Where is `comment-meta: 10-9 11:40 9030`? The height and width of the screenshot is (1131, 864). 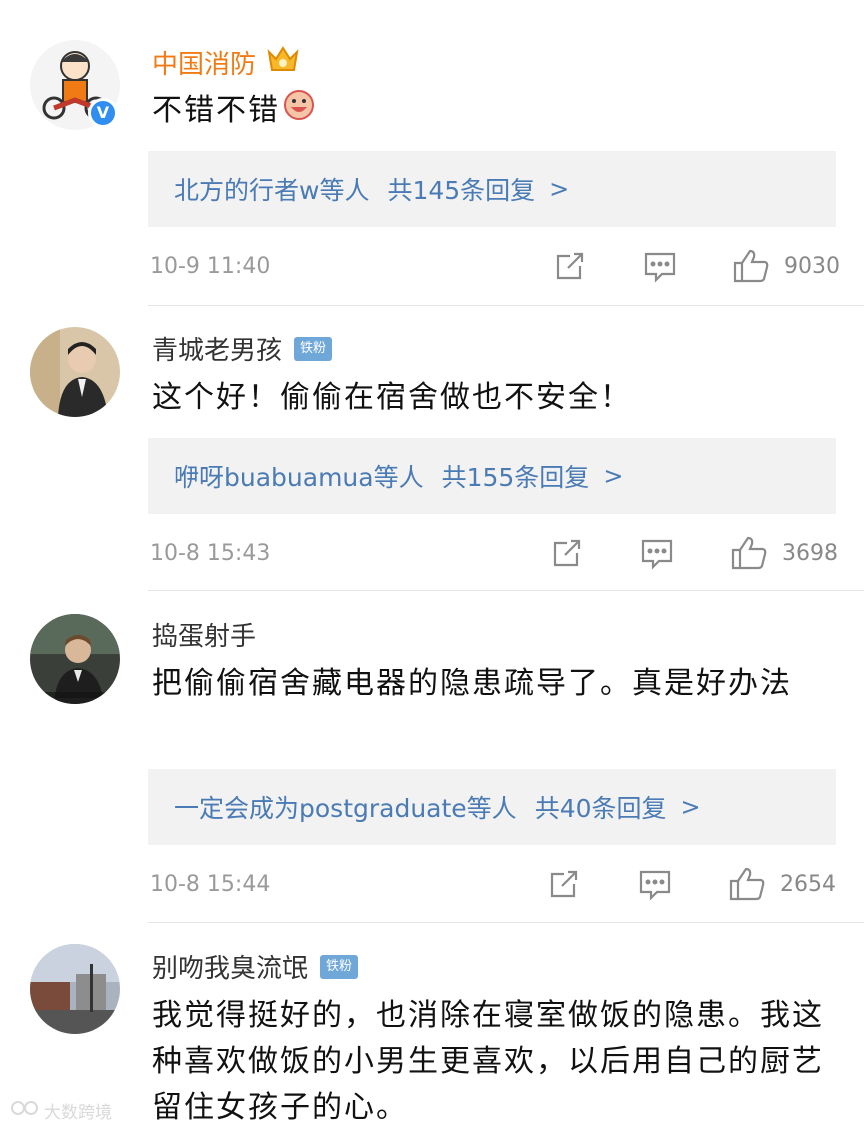
comment-meta: 10-9 11:40 9030 is located at coordinates (432, 268).